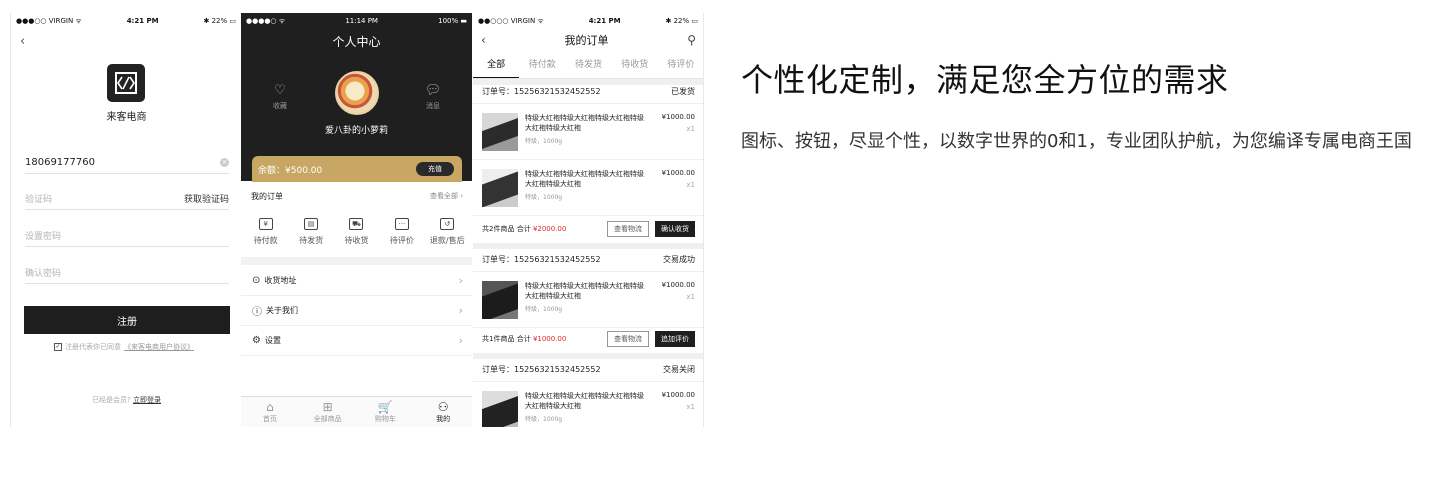  What do you see at coordinates (38, 198) in the screenshot?
I see `code-placeholder: 验证码` at bounding box center [38, 198].